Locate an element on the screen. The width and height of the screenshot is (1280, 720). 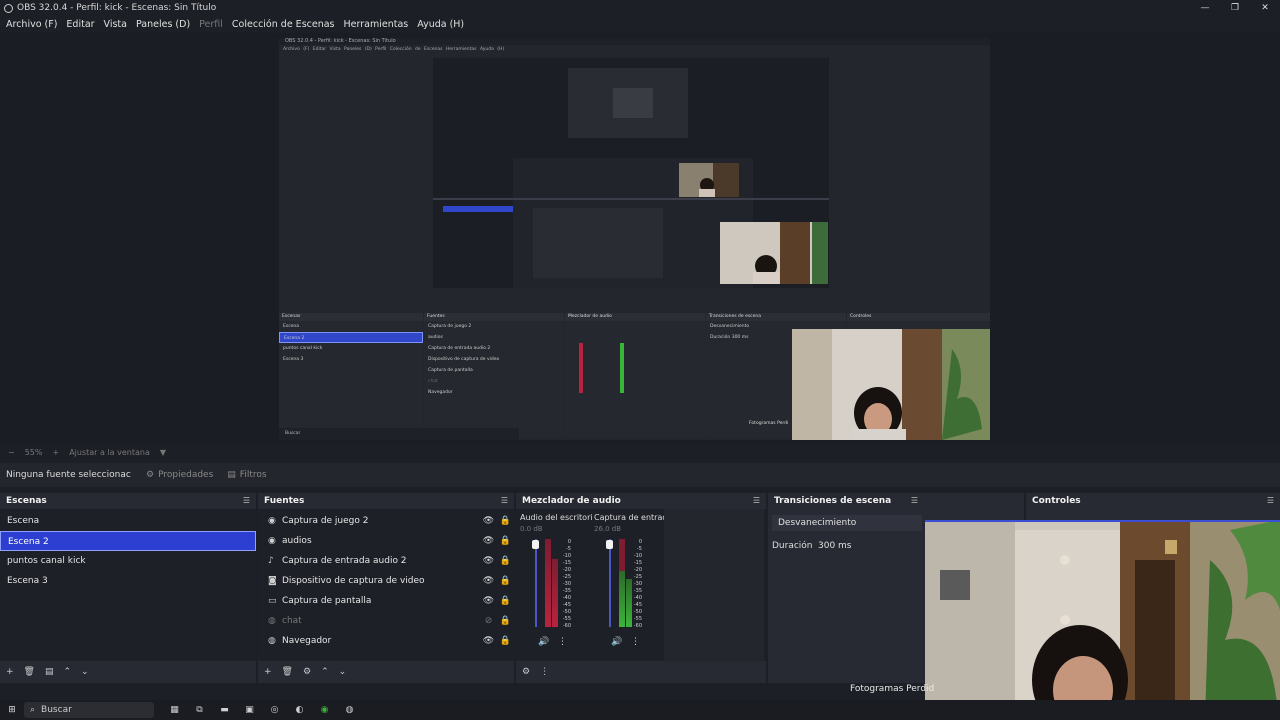
eye-hidden-icon: ⊘ is located at coordinates (488, 621).